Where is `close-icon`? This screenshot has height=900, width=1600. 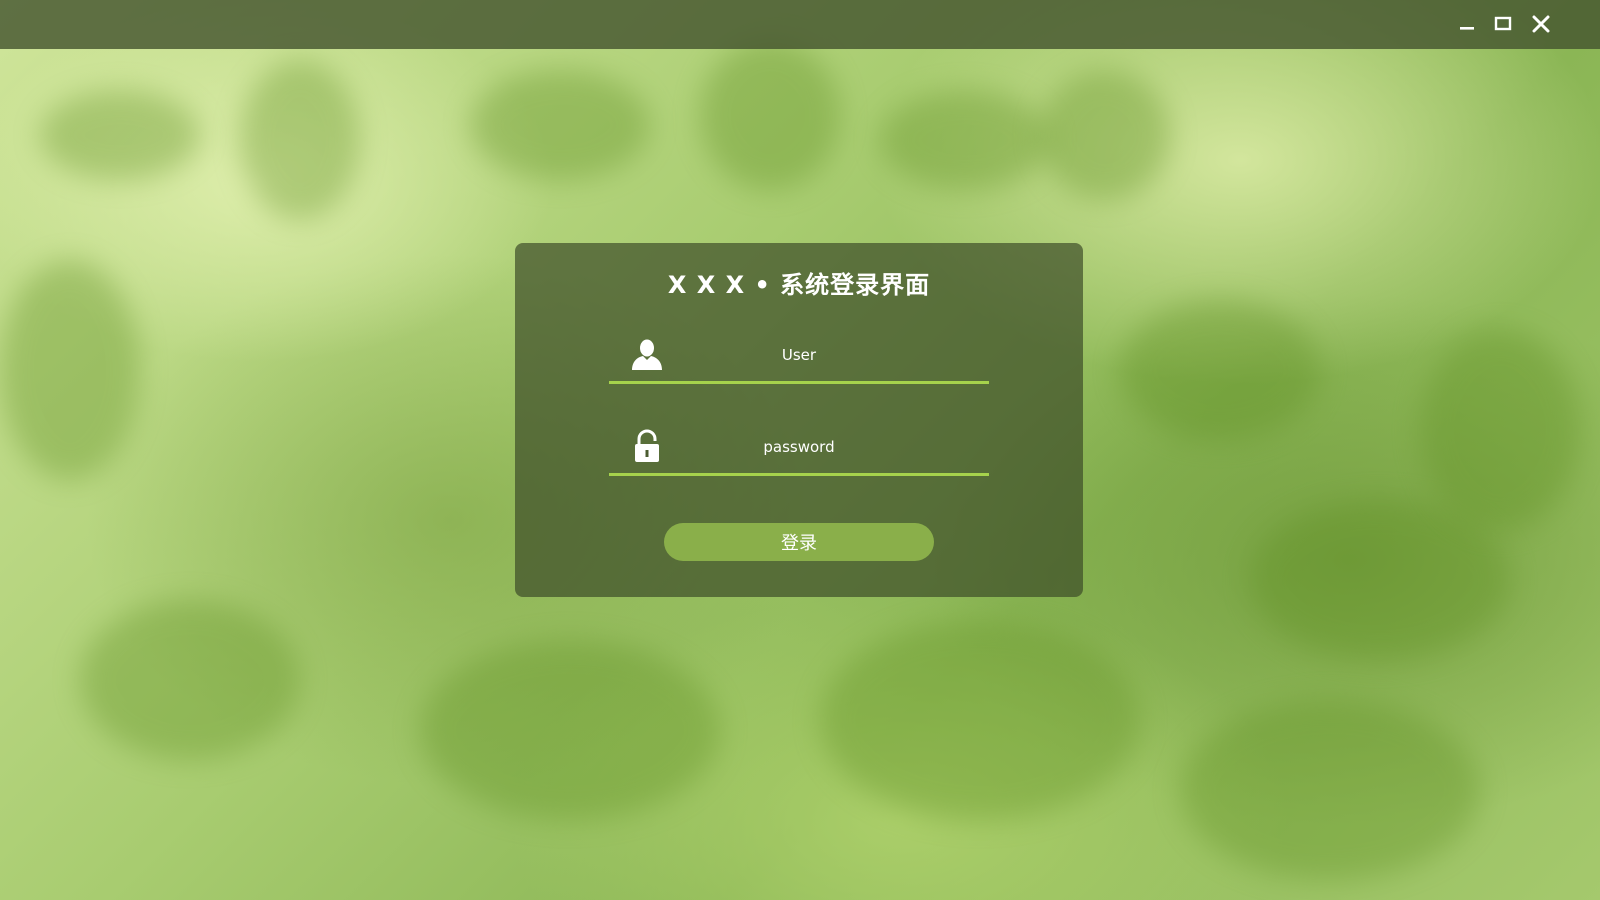 close-icon is located at coordinates (1541, 24).